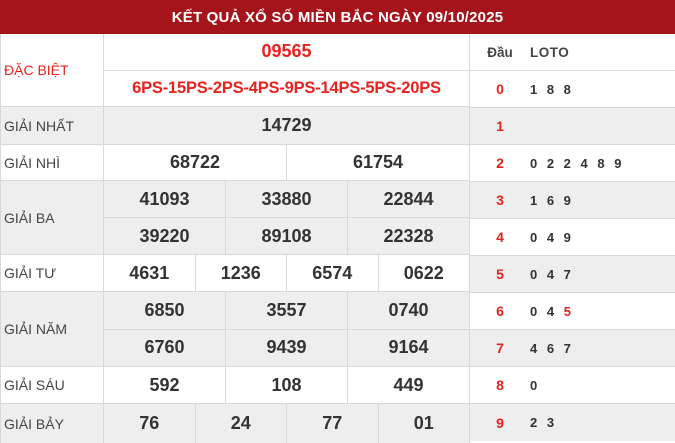 The width and height of the screenshot is (675, 443). I want to click on loto-tails: 0 4 9, so click(552, 237).